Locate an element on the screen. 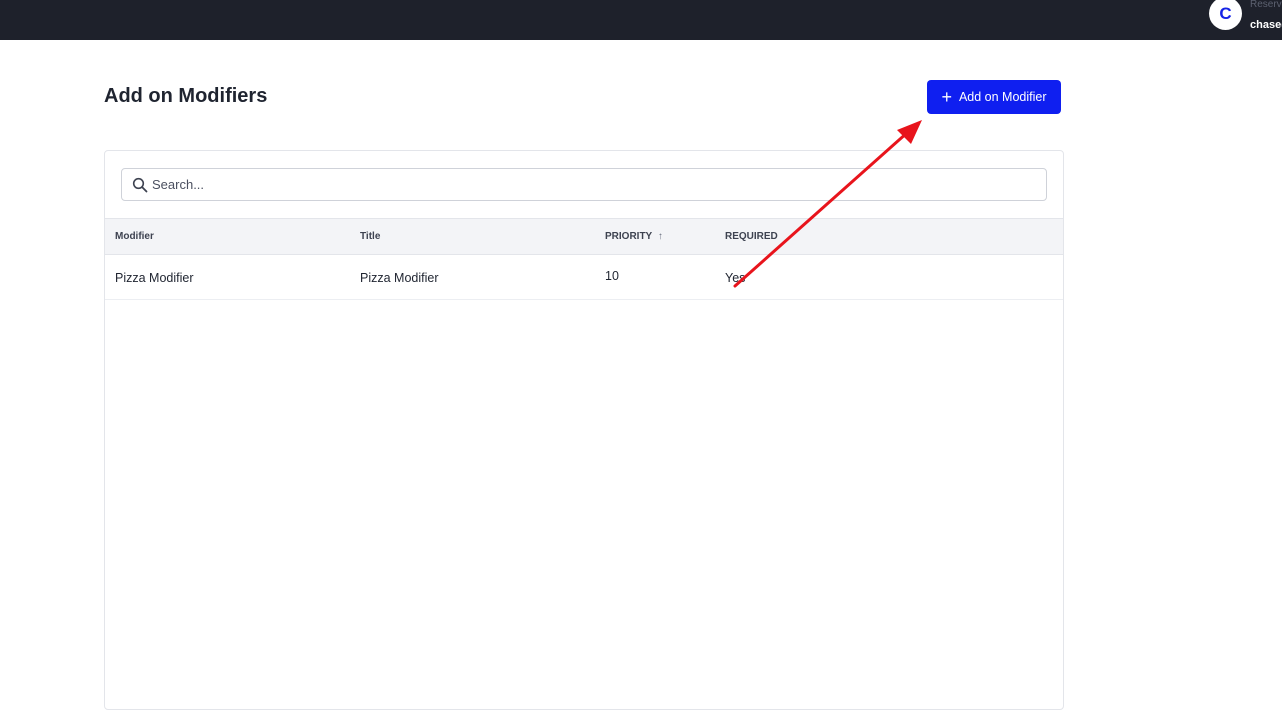  avatar-initial: C is located at coordinates (1225, 13).